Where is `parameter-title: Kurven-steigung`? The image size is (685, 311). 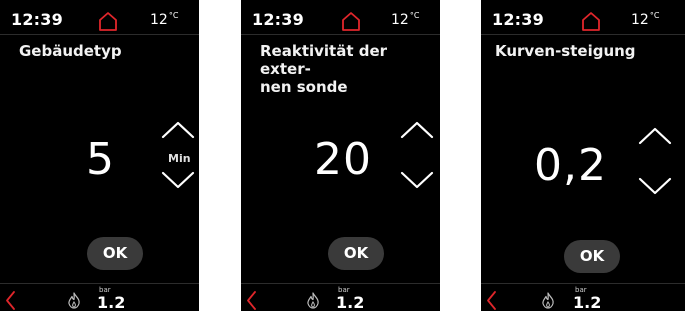 parameter-title: Kurven-steigung is located at coordinates (565, 51).